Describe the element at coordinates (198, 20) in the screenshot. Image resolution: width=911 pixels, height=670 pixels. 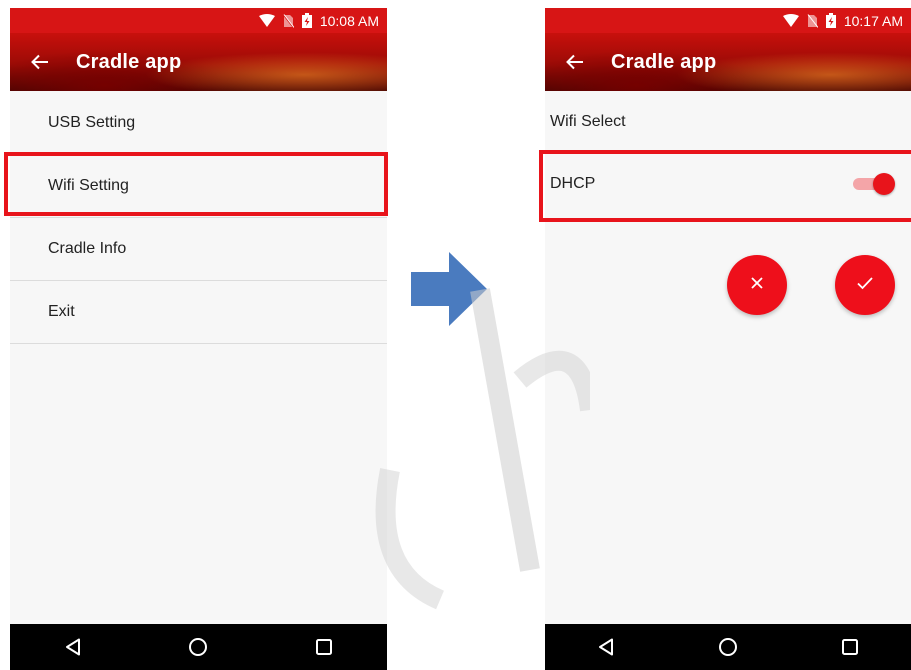
I see `status-bar: 10:08 AM` at that location.